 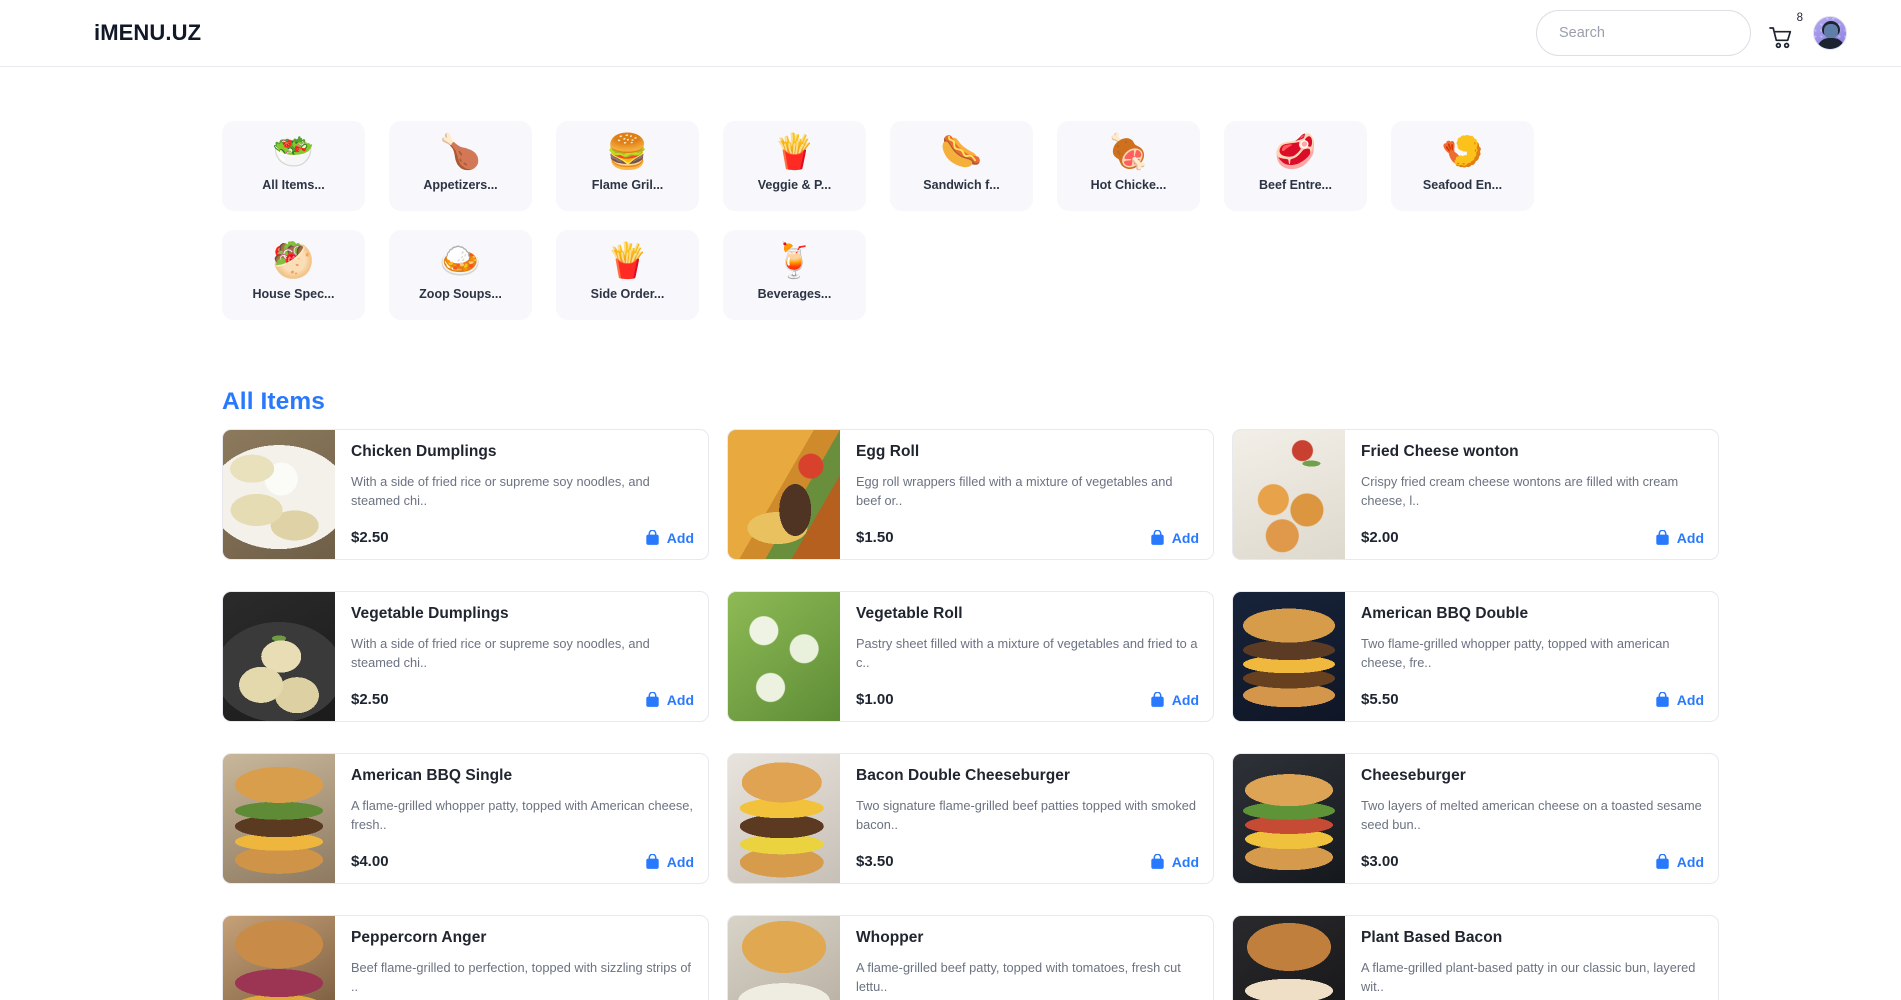 What do you see at coordinates (1027, 537) in the screenshot?
I see `menu-item-footer: $1.50 Add` at bounding box center [1027, 537].